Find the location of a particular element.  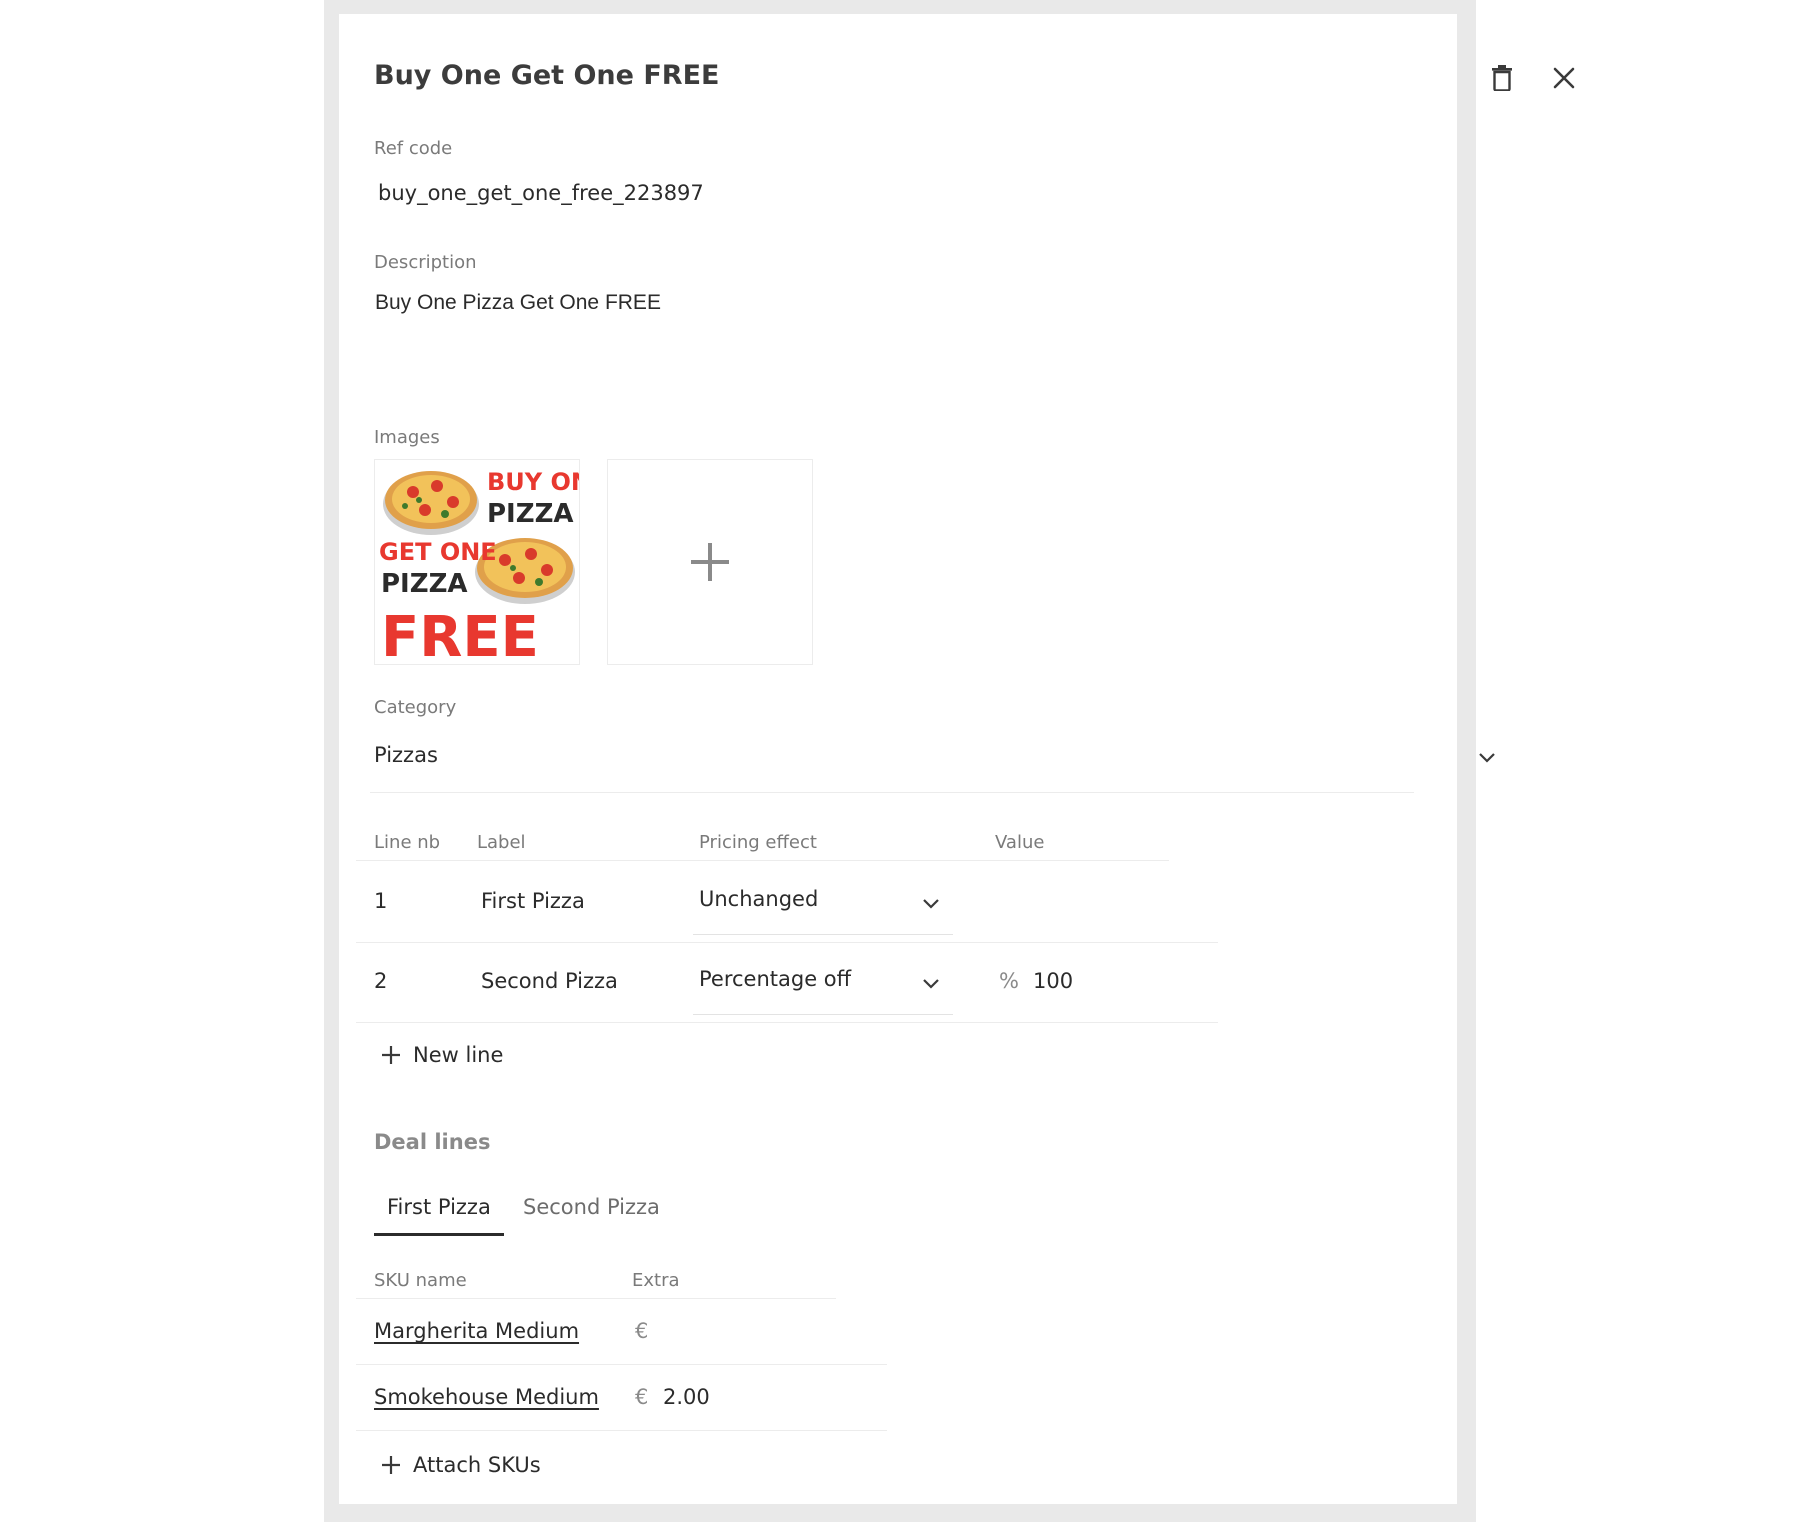

row-1-pricing-select: Unchanged is located at coordinates (823, 904).